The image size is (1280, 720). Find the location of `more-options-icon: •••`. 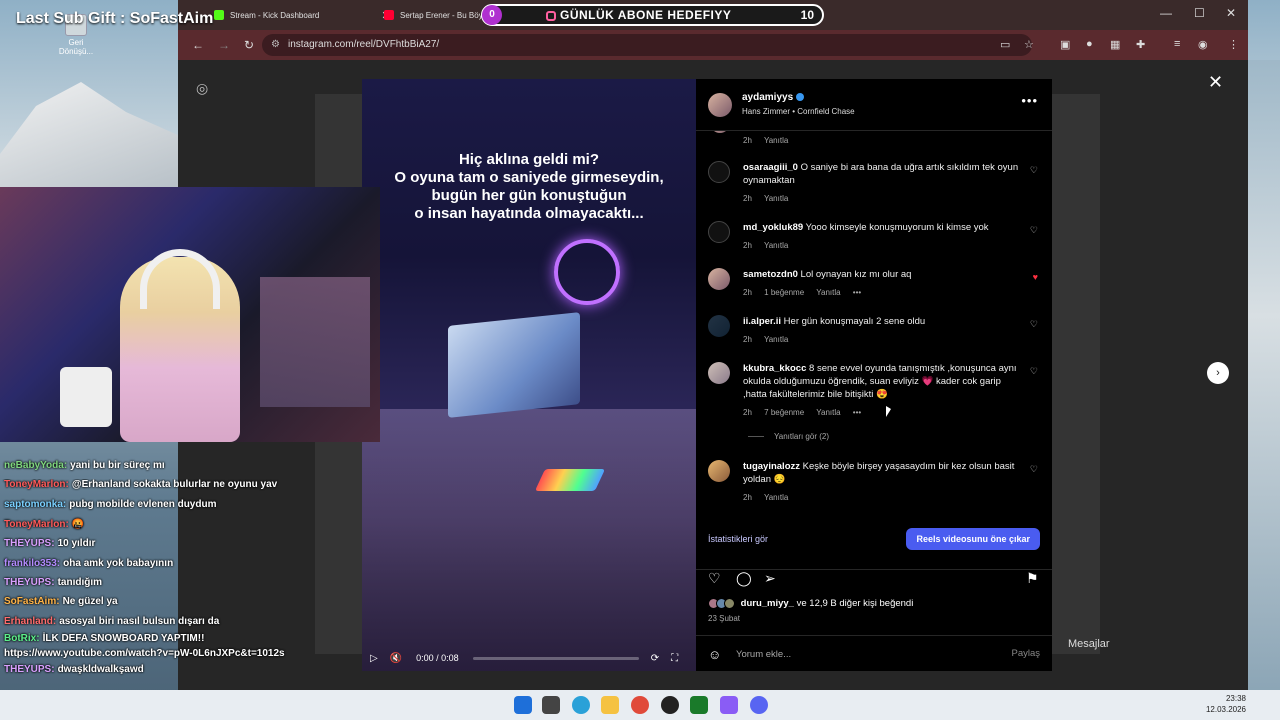

more-options-icon: ••• is located at coordinates (1029, 100).